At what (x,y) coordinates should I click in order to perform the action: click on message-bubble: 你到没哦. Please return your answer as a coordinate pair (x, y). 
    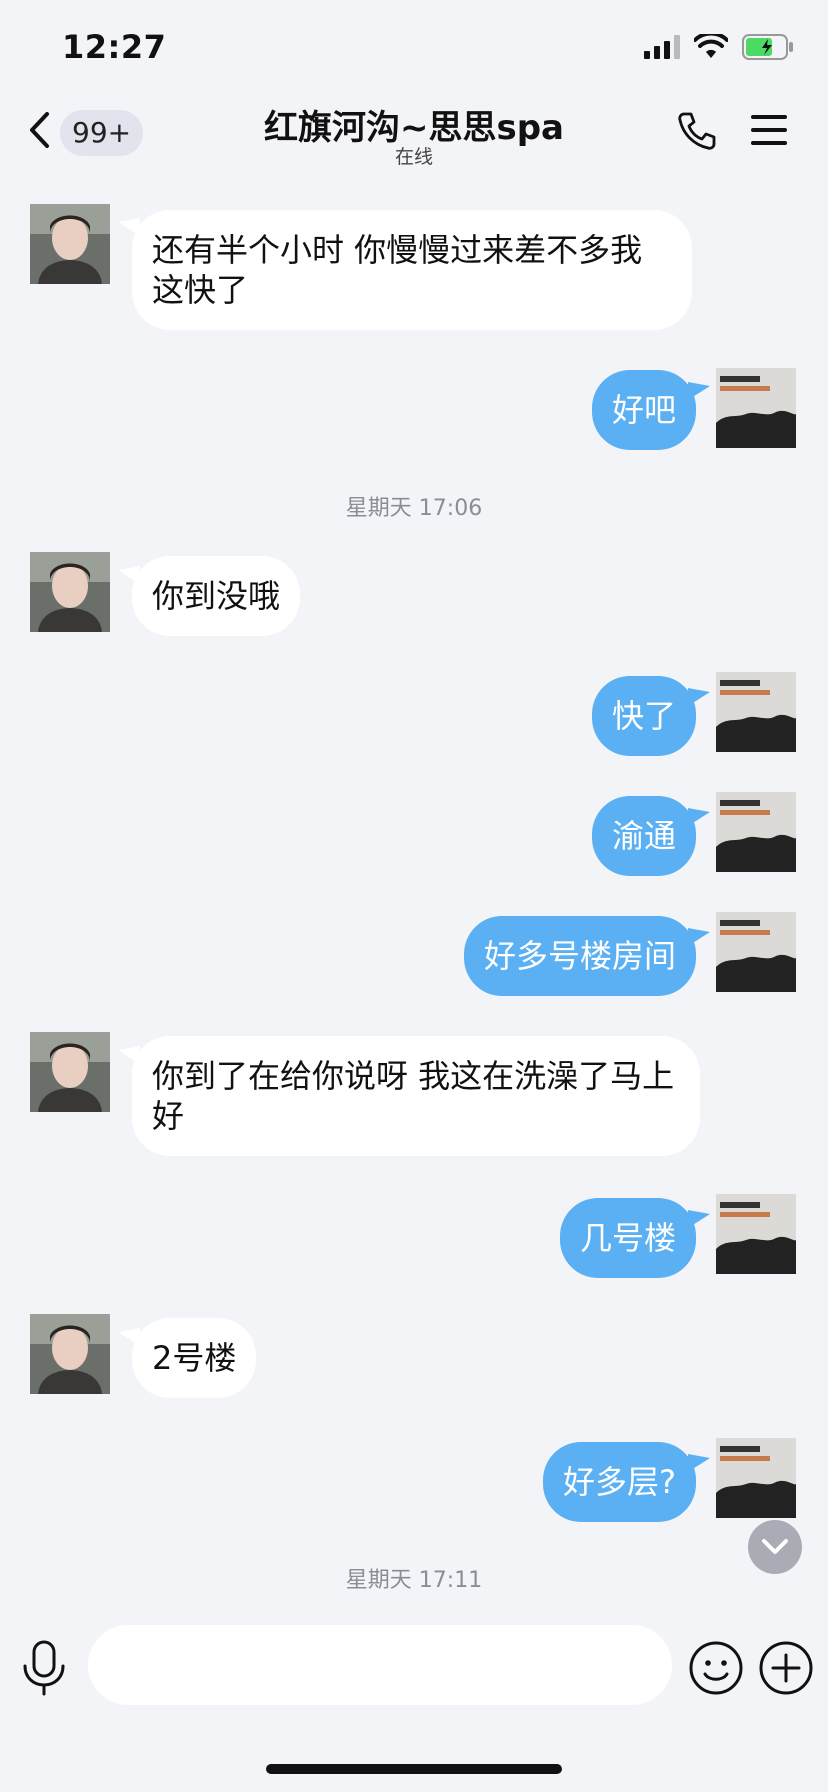
    Looking at the image, I should click on (216, 596).